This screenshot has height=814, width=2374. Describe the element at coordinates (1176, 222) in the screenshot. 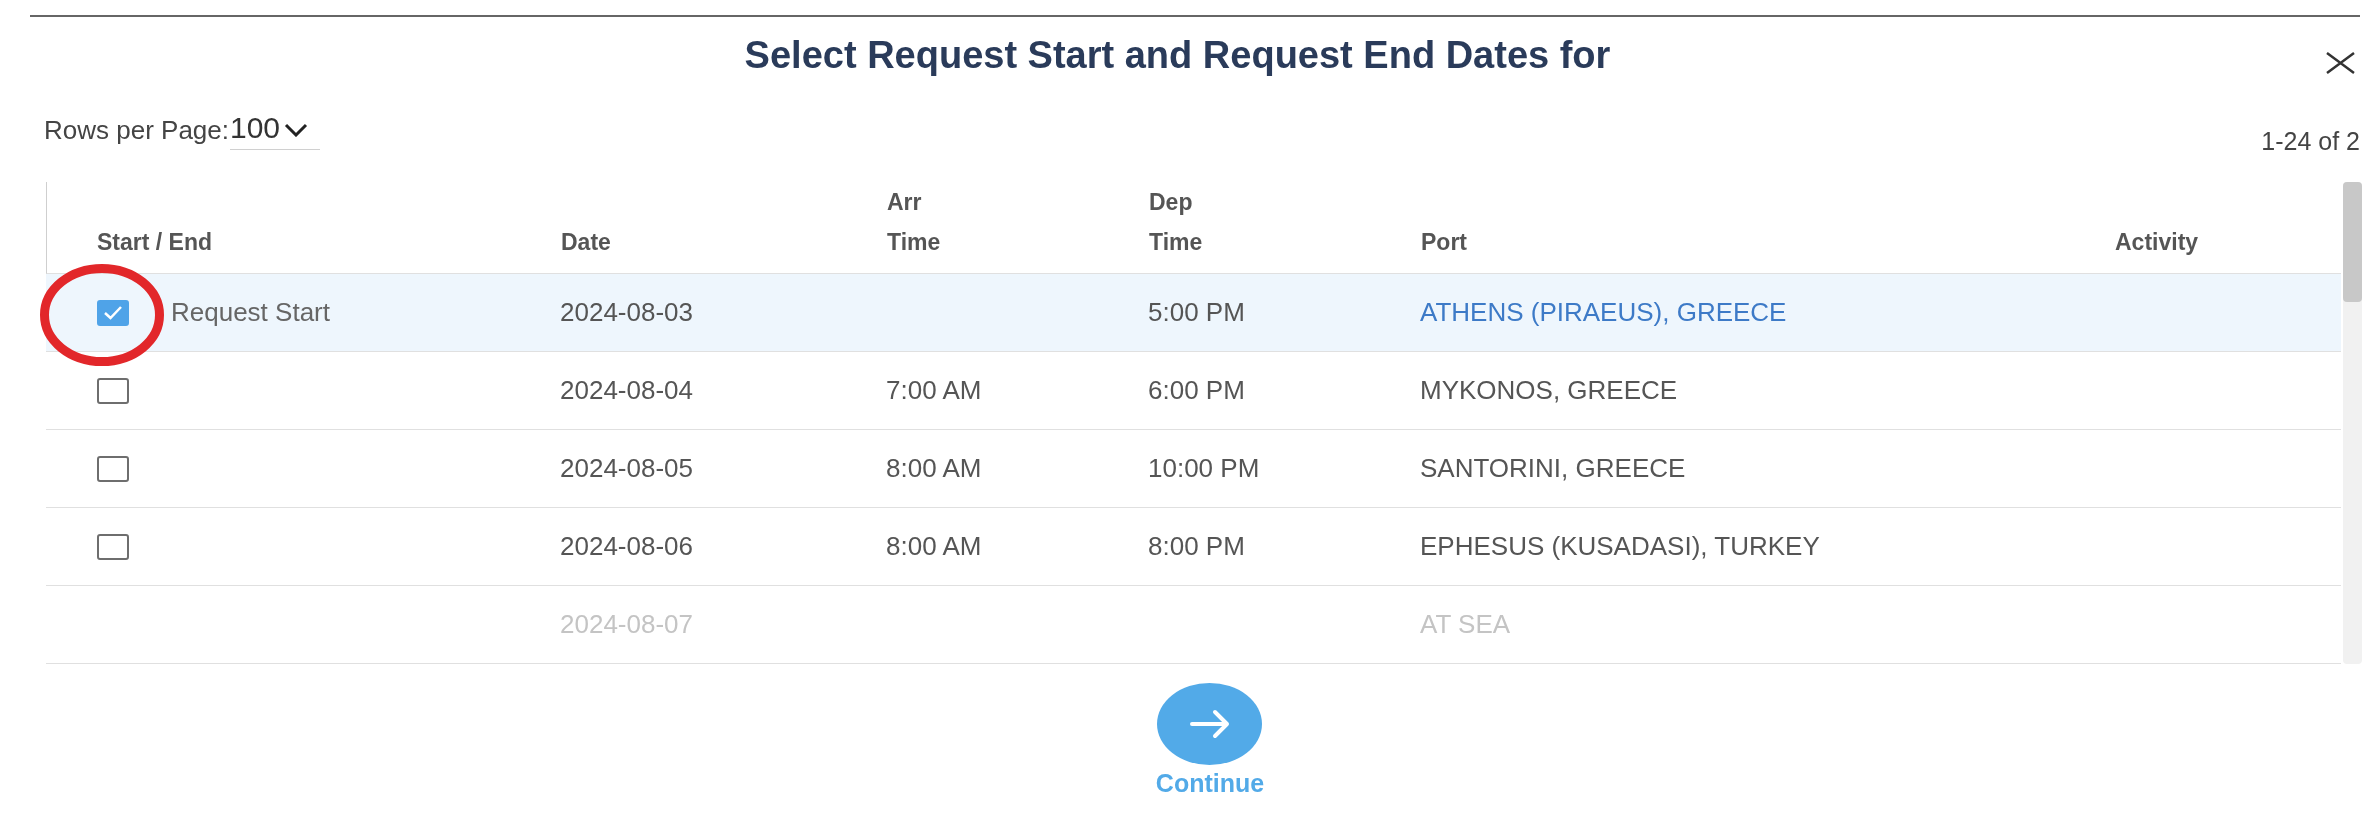

I see `column-header: Dep Time` at that location.